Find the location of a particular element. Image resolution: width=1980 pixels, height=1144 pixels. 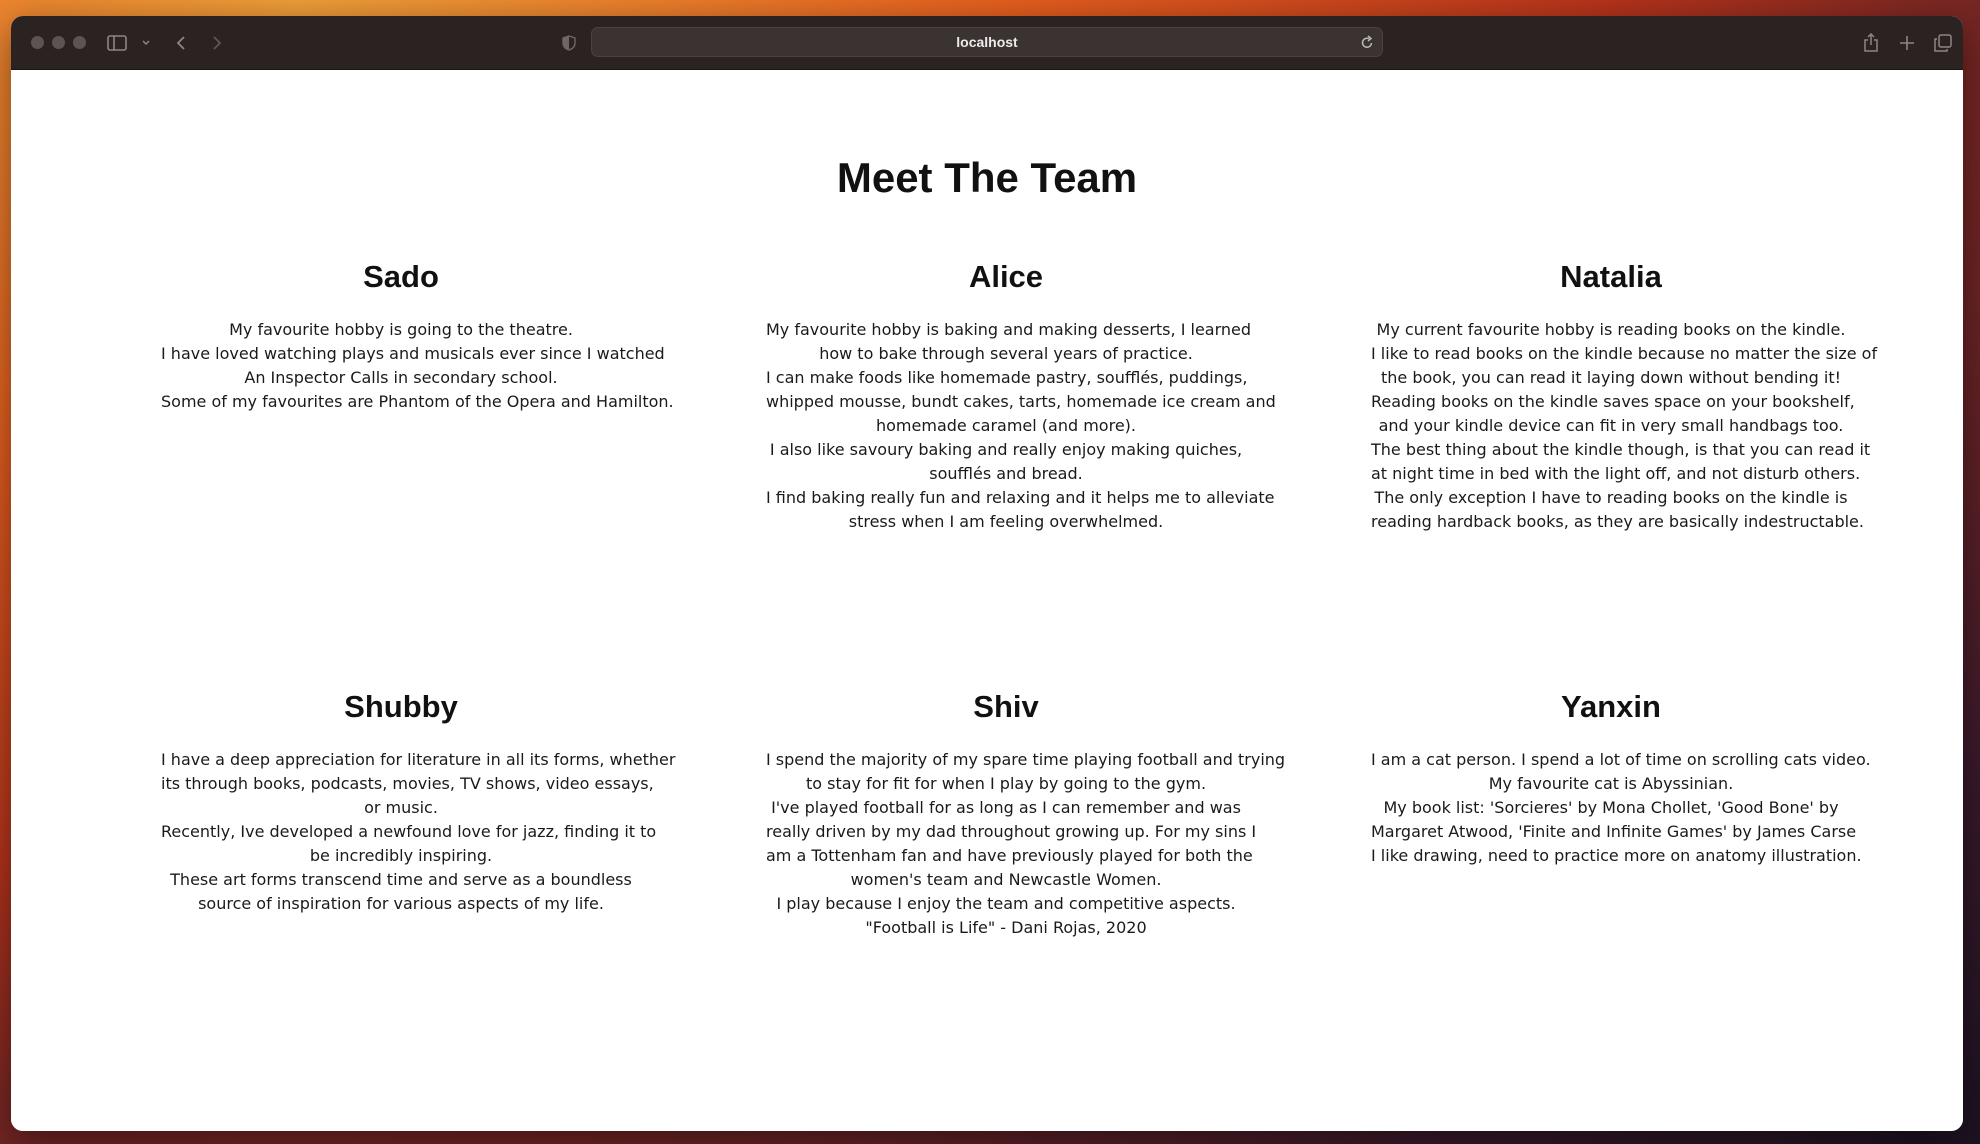

address-url: localhost is located at coordinates (987, 42).